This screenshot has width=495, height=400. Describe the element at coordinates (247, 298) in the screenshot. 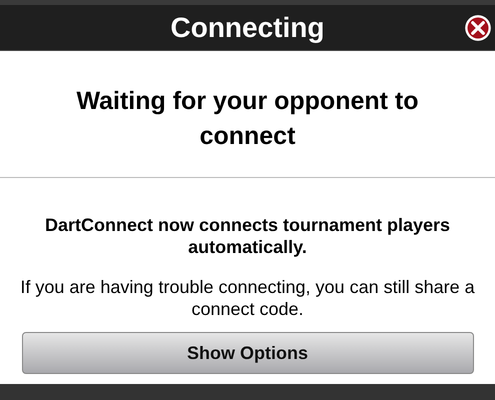

I see `hint-text: If you are having trouble connecting, you can still share a connect code.` at that location.